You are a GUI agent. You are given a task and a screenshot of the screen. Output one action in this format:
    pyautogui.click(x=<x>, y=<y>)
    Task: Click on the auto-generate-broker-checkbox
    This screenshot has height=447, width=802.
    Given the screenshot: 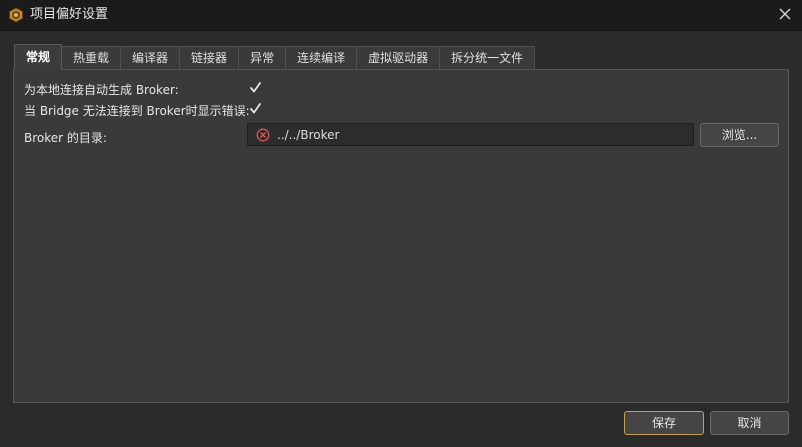 What is the action you would take?
    pyautogui.click(x=255, y=87)
    